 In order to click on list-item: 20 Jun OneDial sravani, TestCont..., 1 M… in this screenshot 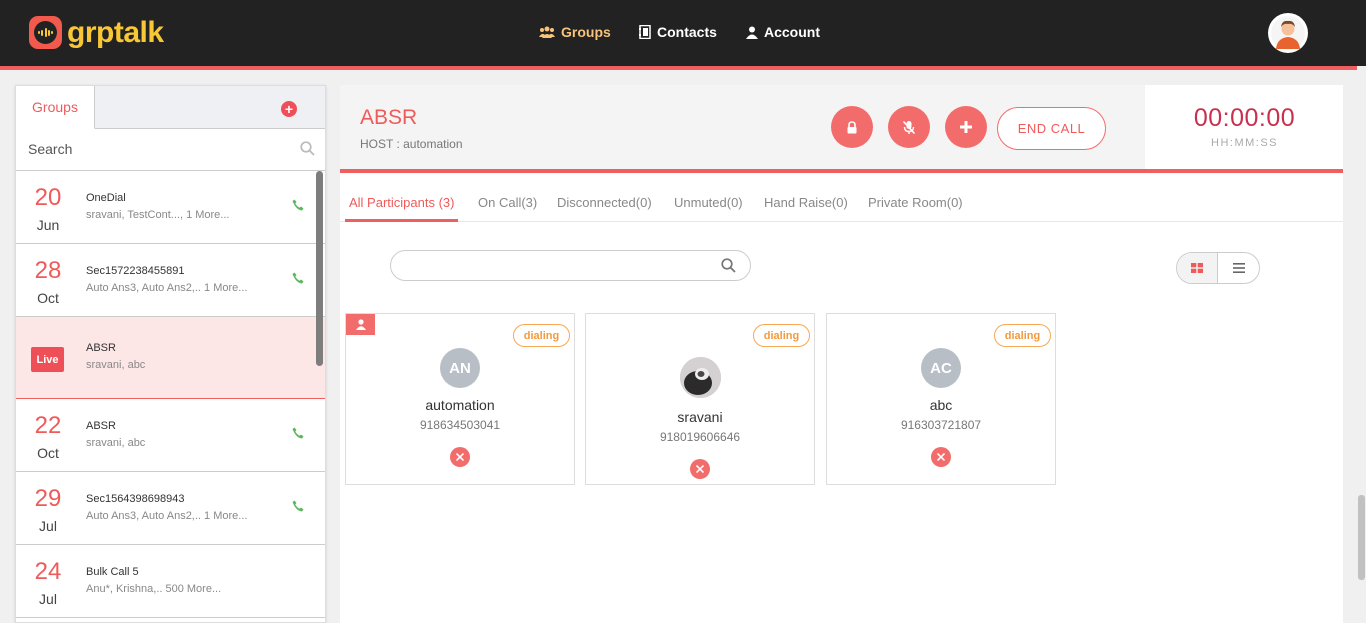, I will do `click(170, 207)`.